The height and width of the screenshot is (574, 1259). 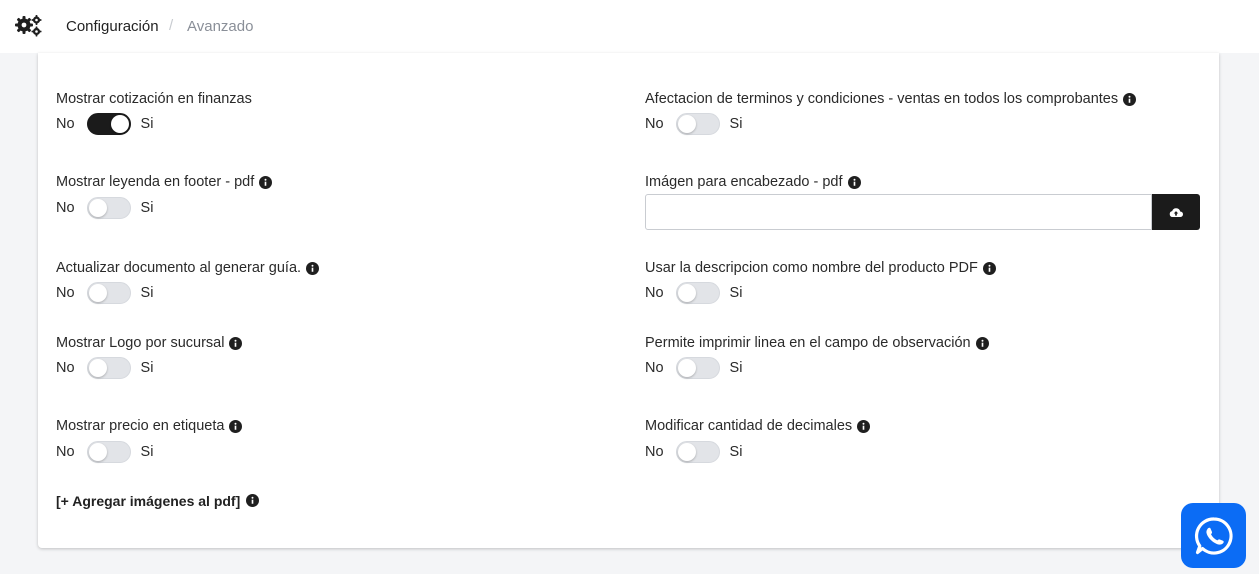 I want to click on setting-label-actualizar-documento: Actualizar documento al generar guía., so click(x=188, y=268).